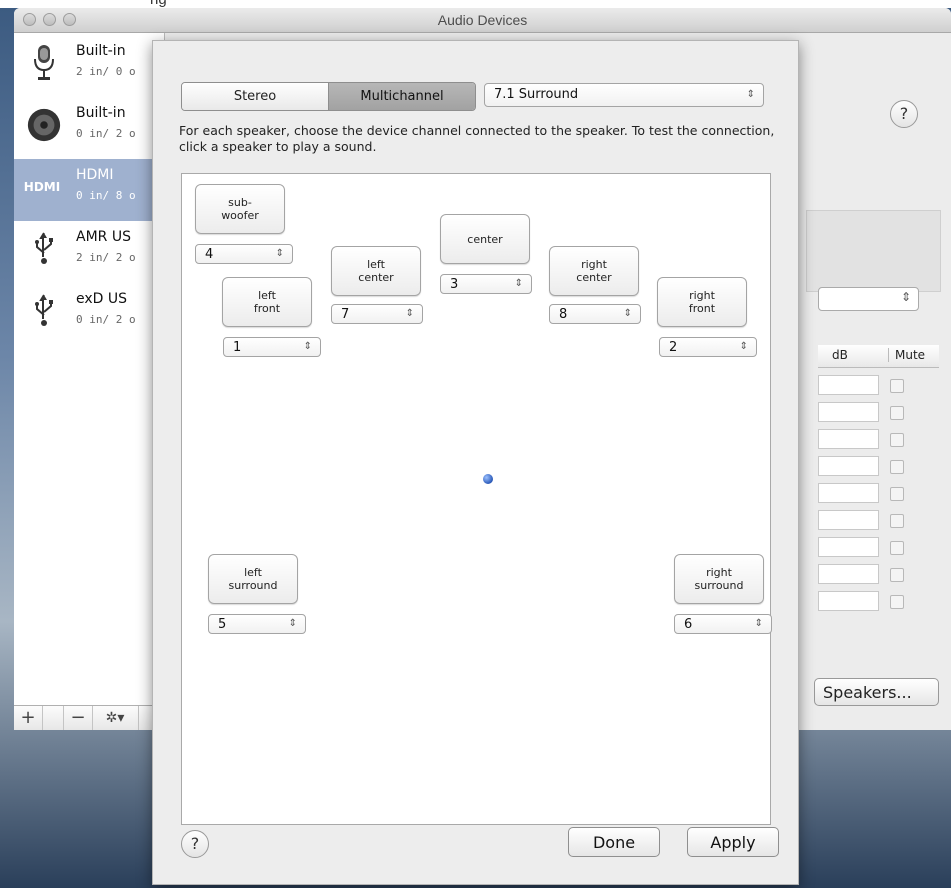  What do you see at coordinates (267, 302) in the screenshot?
I see `left-front-speaker-button: left front` at bounding box center [267, 302].